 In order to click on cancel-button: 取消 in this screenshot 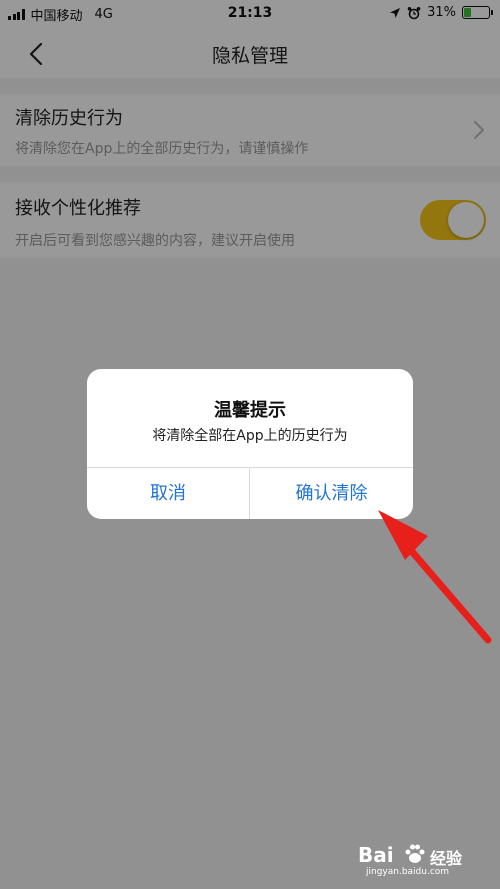, I will do `click(168, 493)`.